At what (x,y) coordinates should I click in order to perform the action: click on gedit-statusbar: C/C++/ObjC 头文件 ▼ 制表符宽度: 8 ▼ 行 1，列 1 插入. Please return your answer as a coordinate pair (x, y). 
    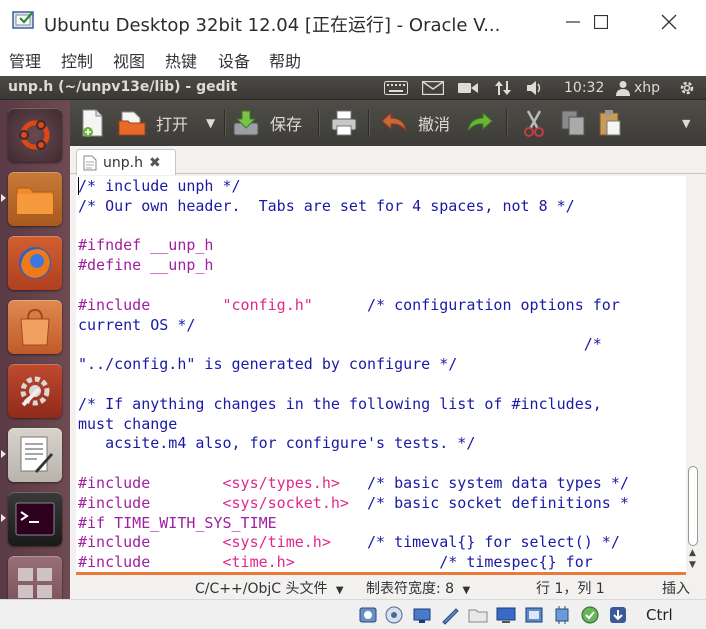
    Looking at the image, I should click on (388, 587).